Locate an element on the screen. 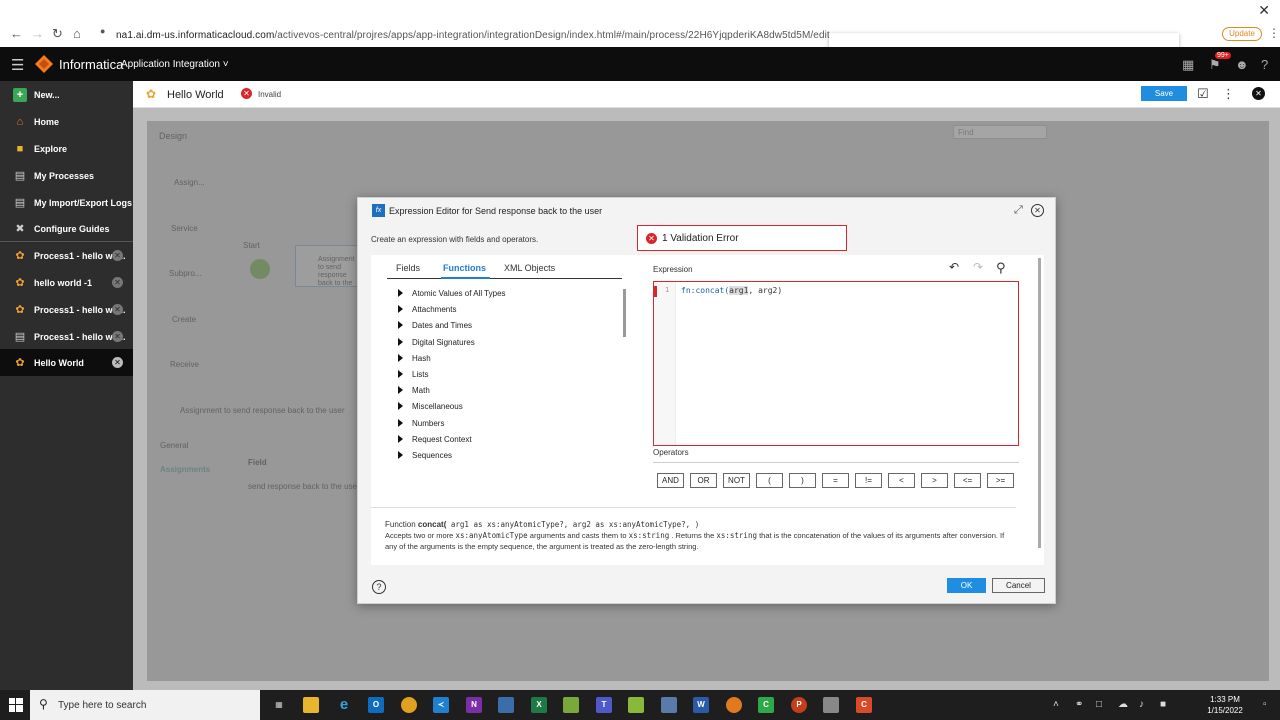  sidebar-item-home: ⌂ Home is located at coordinates (66, 121).